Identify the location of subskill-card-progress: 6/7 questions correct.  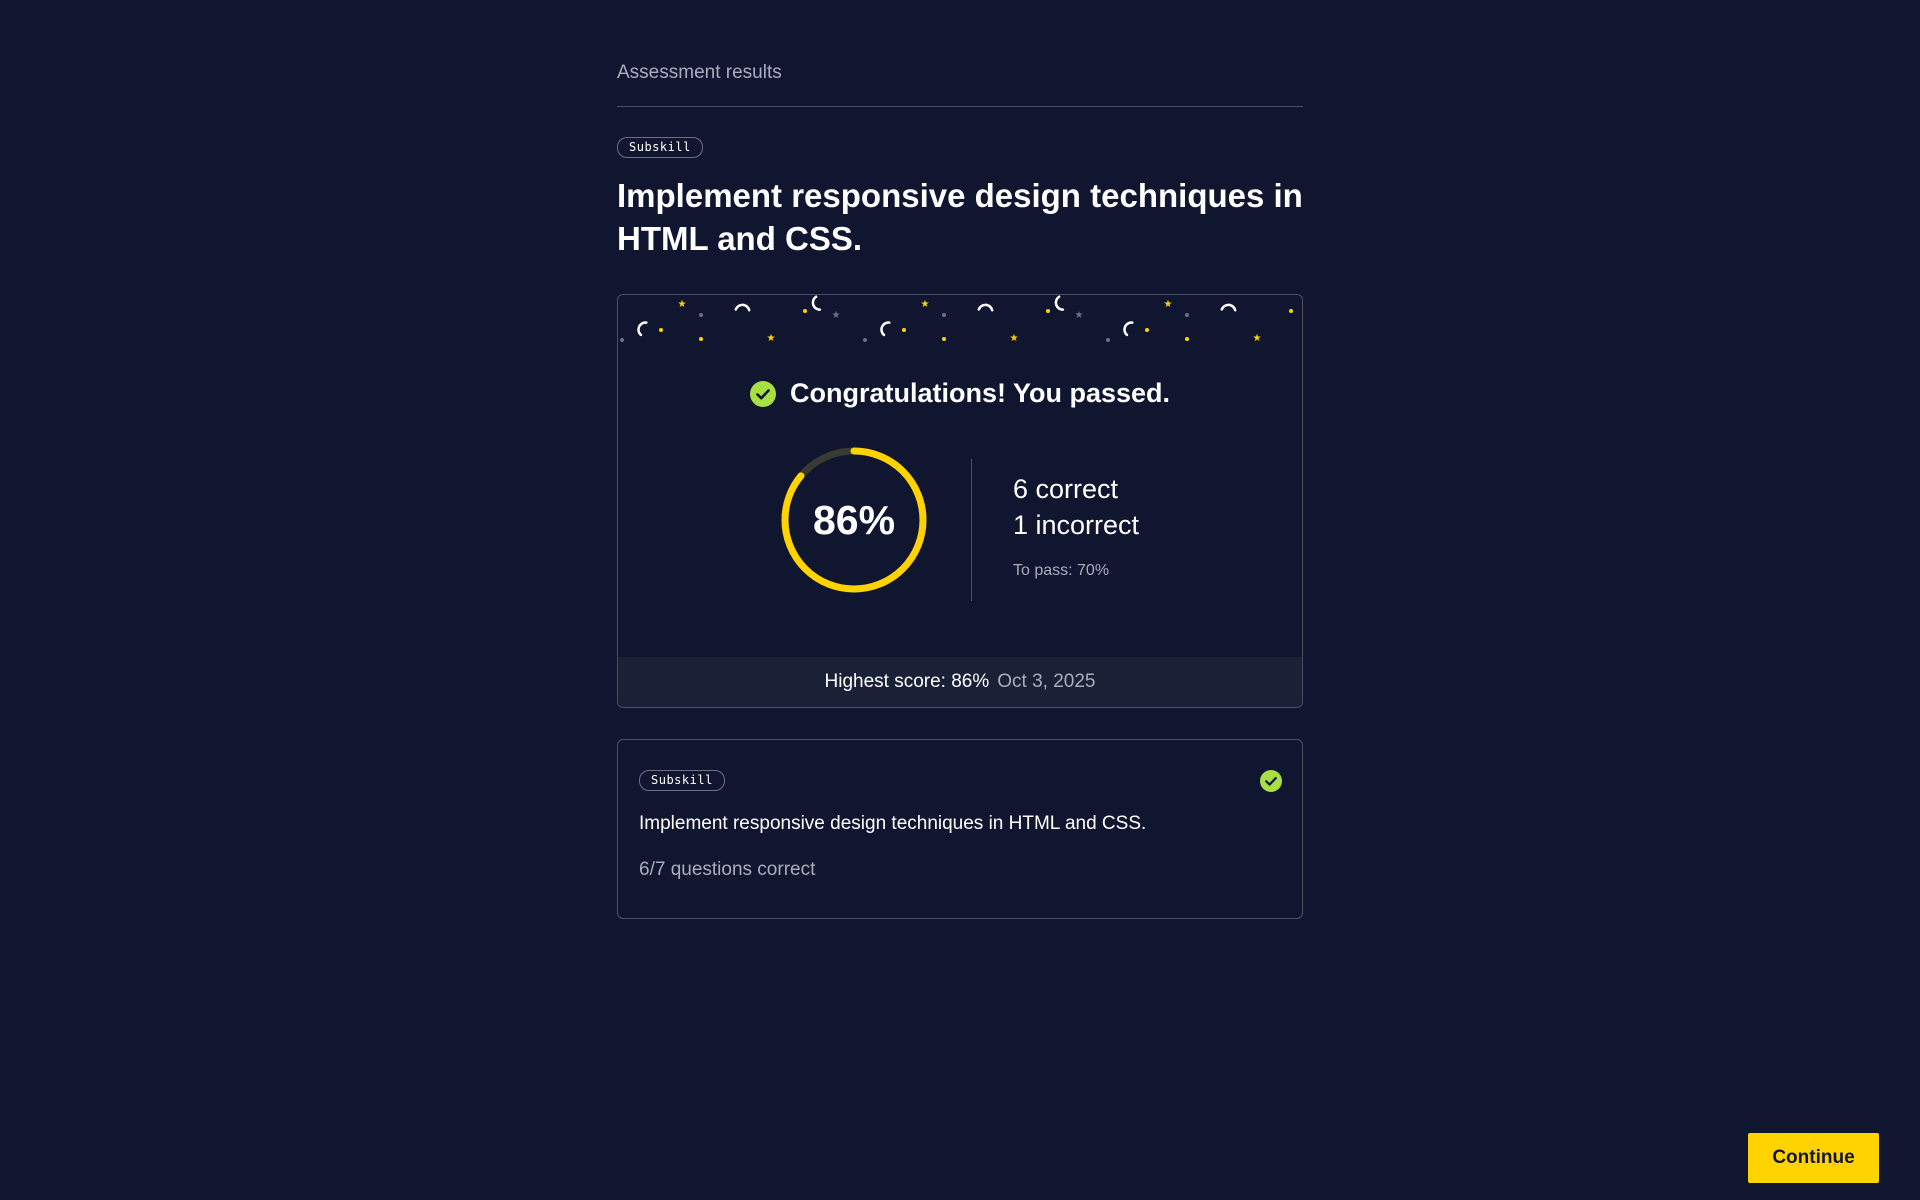
(727, 869).